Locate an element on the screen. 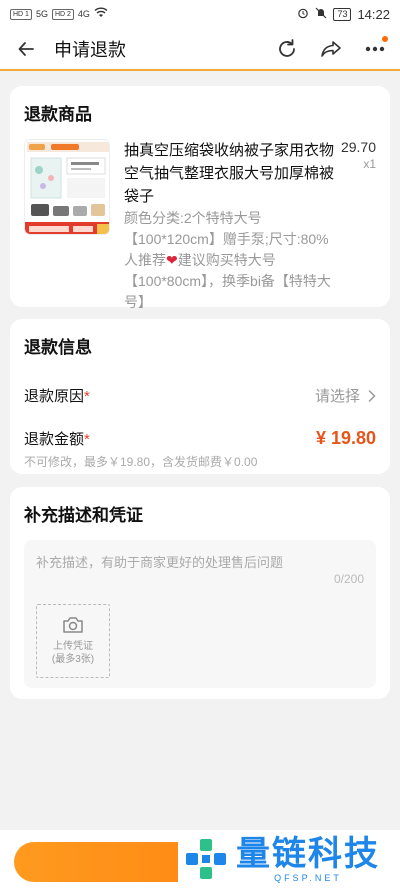 The image size is (400, 888). refund-reason-row: 退款原因* 请选择 is located at coordinates (200, 395).